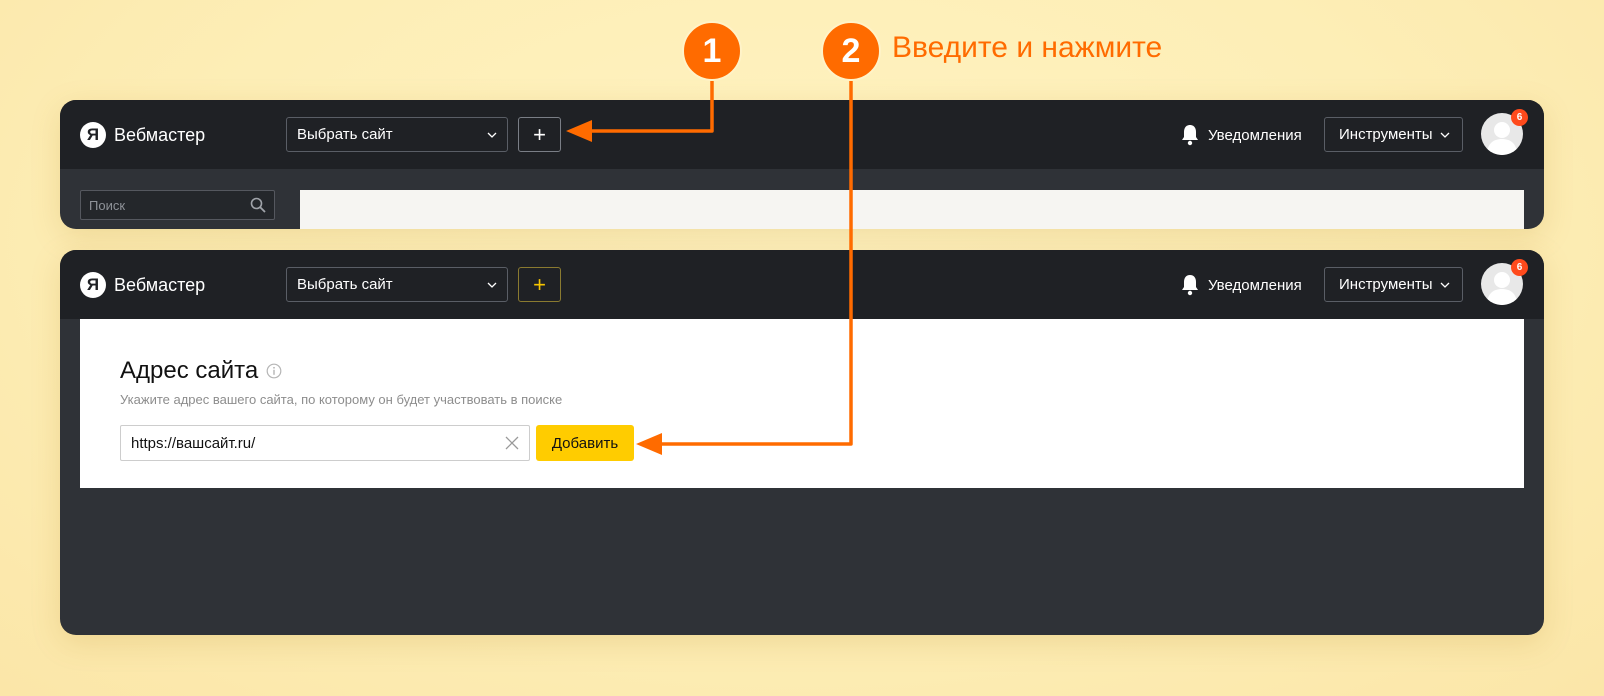 This screenshot has height=696, width=1604. Describe the element at coordinates (274, 371) in the screenshot. I see `info-icon` at that location.